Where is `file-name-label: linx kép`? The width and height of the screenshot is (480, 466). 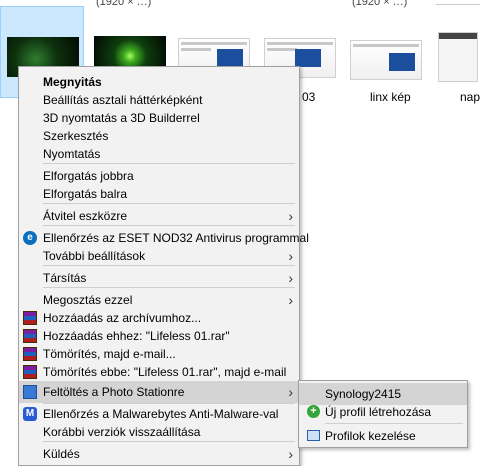
file-name-label: linx kép is located at coordinates (390, 97).